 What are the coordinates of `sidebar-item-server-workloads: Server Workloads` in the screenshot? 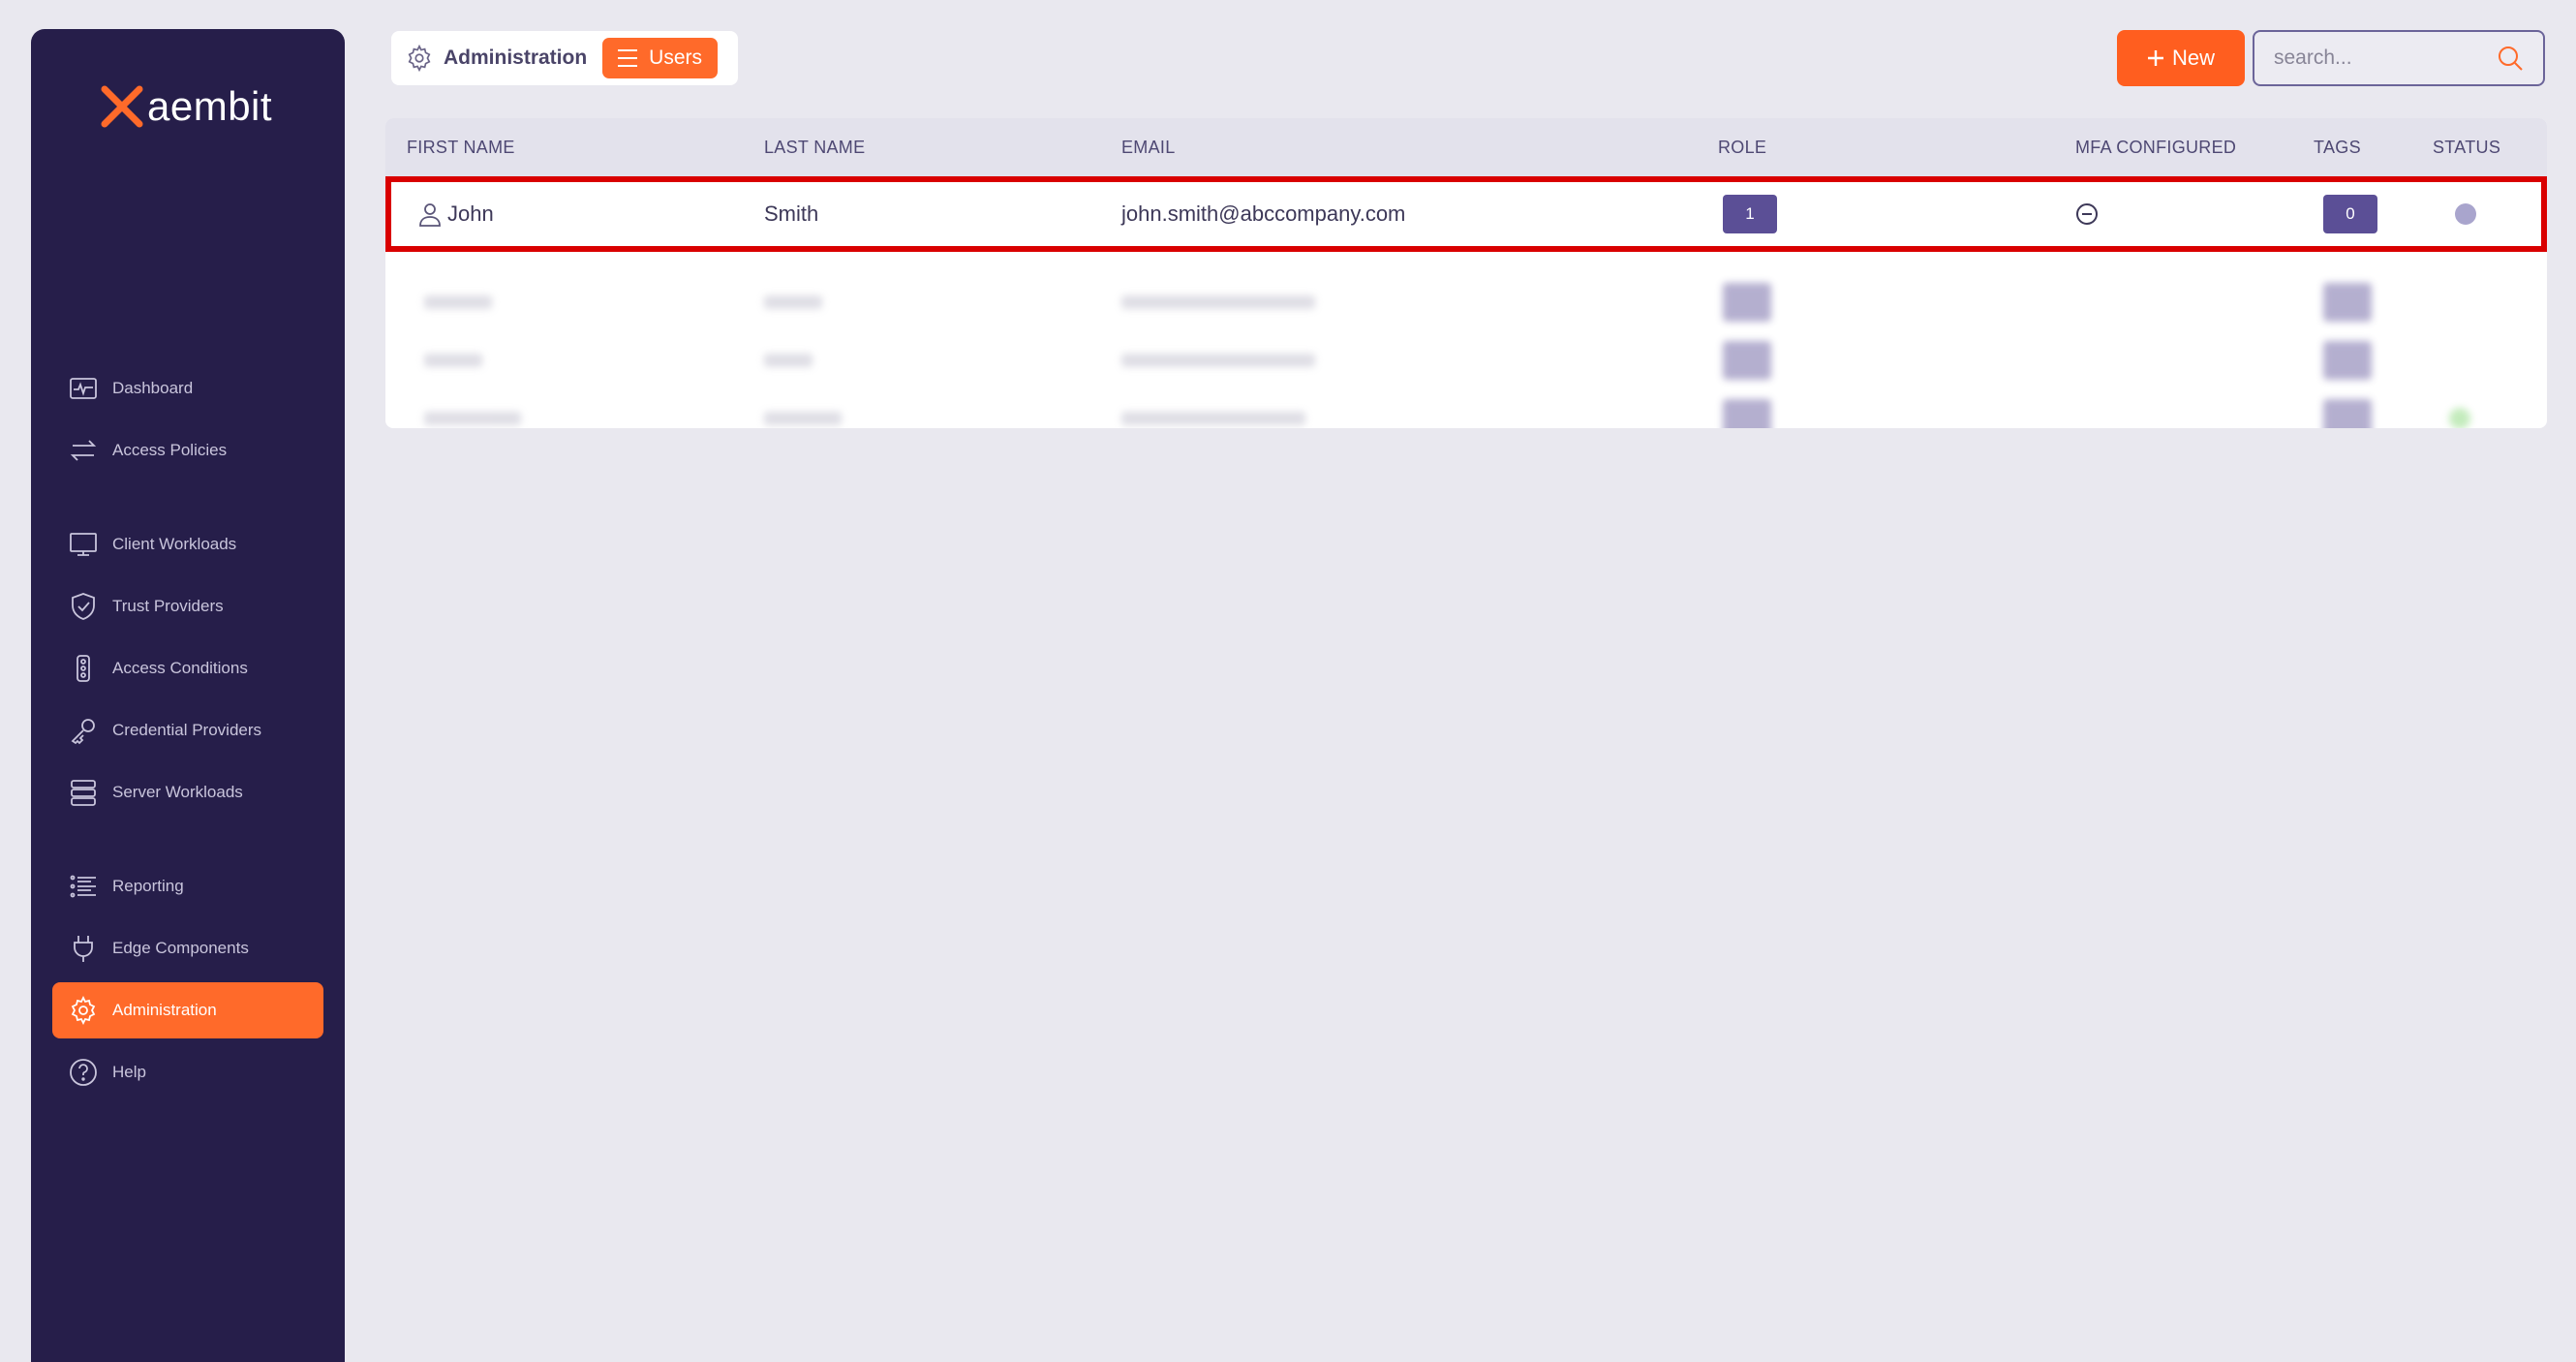 It's located at (187, 792).